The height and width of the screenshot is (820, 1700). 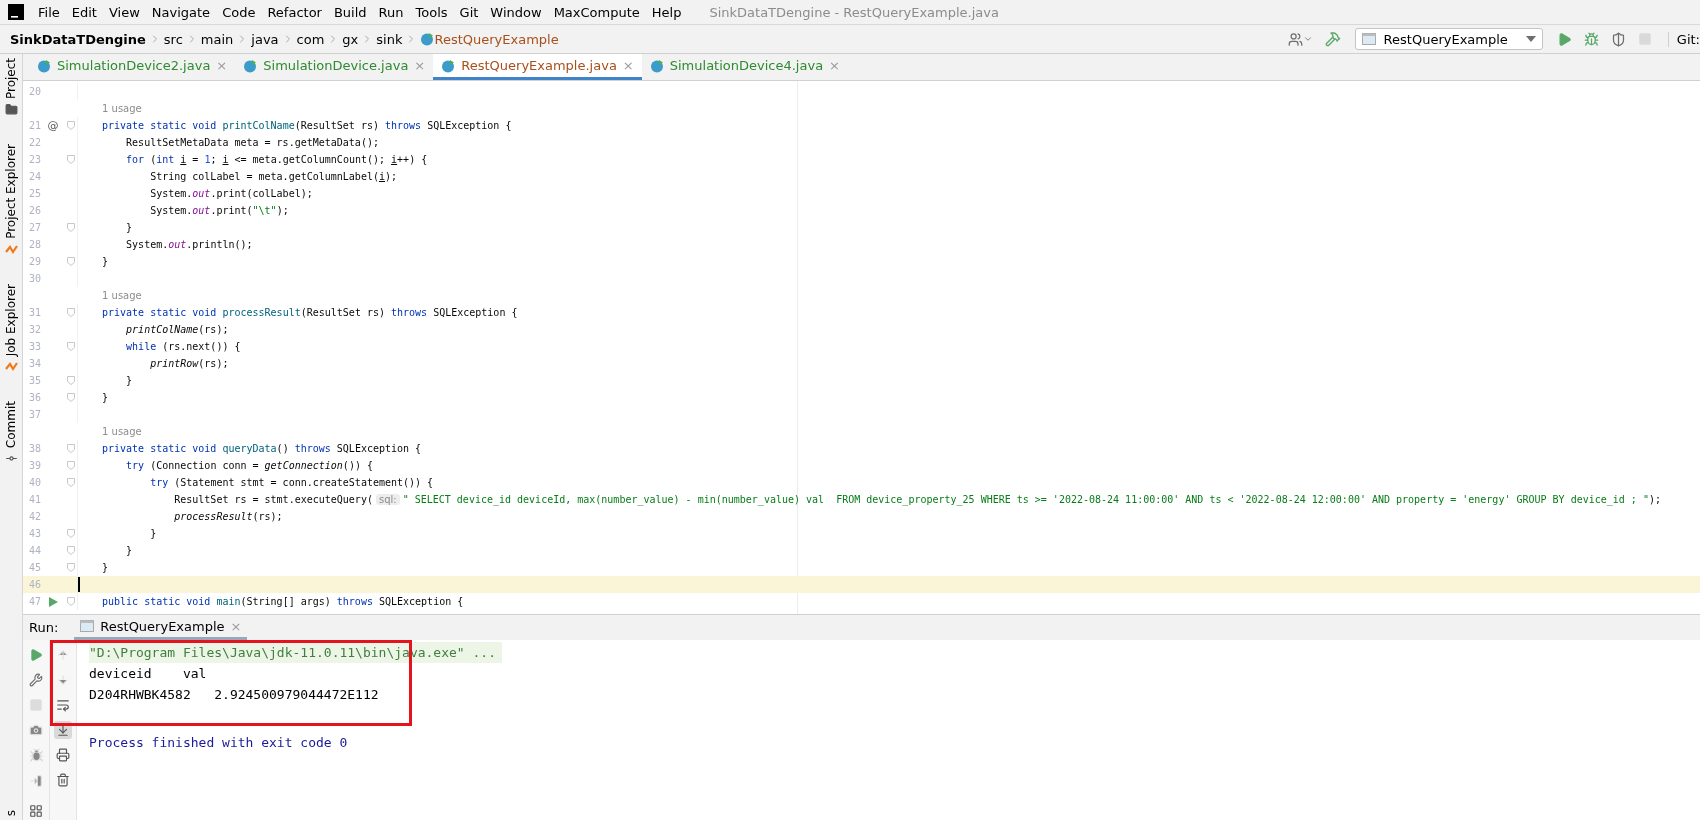 I want to click on line-number: 34, so click(x=34, y=363).